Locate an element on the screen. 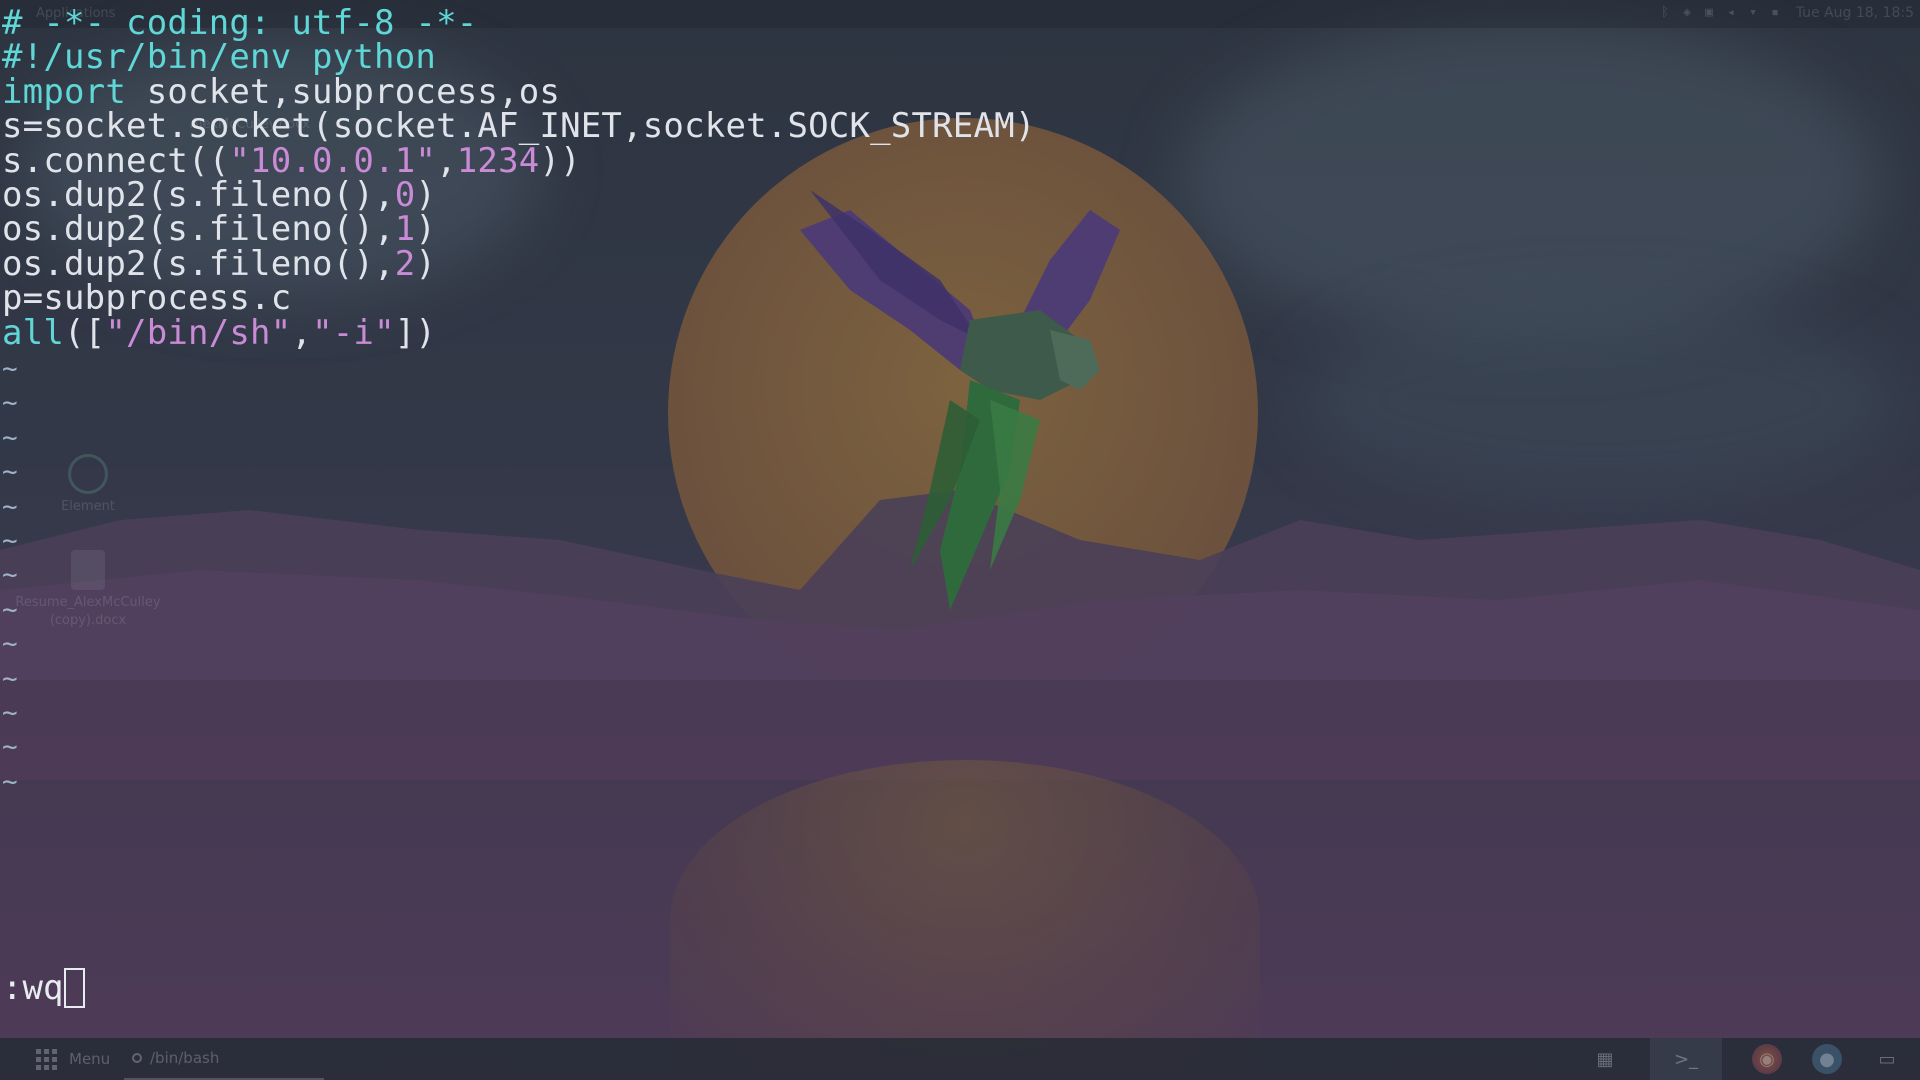  taskbar-menu-label: Menu is located at coordinates (90, 1059).